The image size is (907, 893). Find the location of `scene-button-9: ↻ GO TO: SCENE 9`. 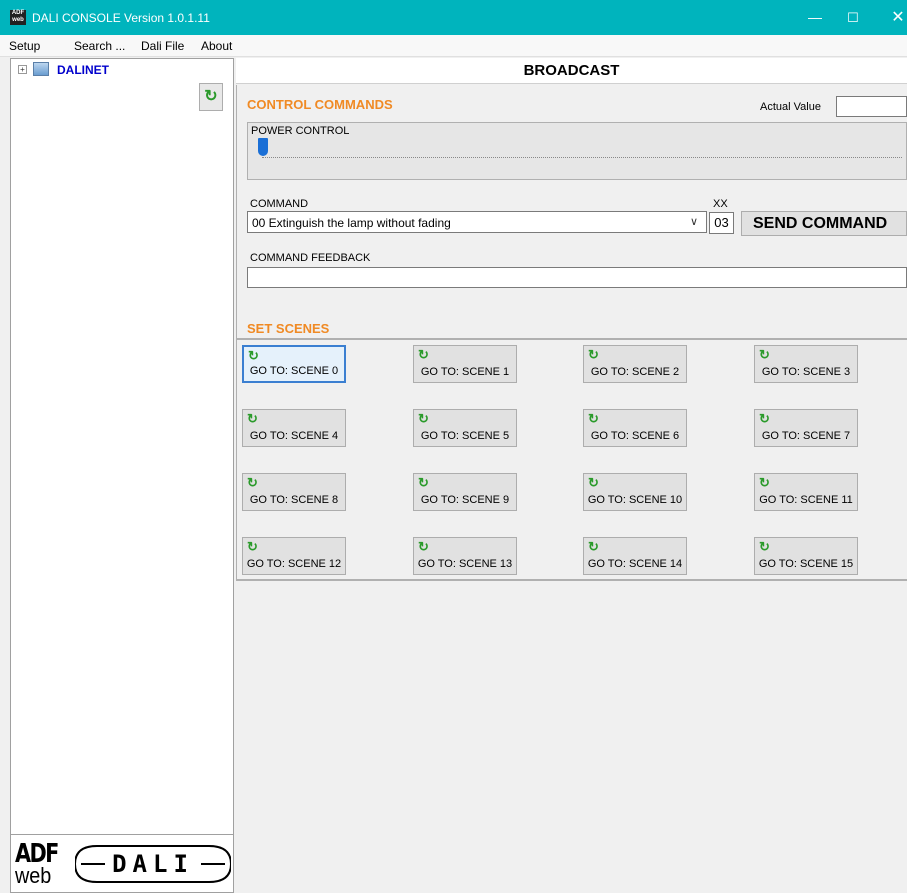

scene-button-9: ↻ GO TO: SCENE 9 is located at coordinates (465, 492).